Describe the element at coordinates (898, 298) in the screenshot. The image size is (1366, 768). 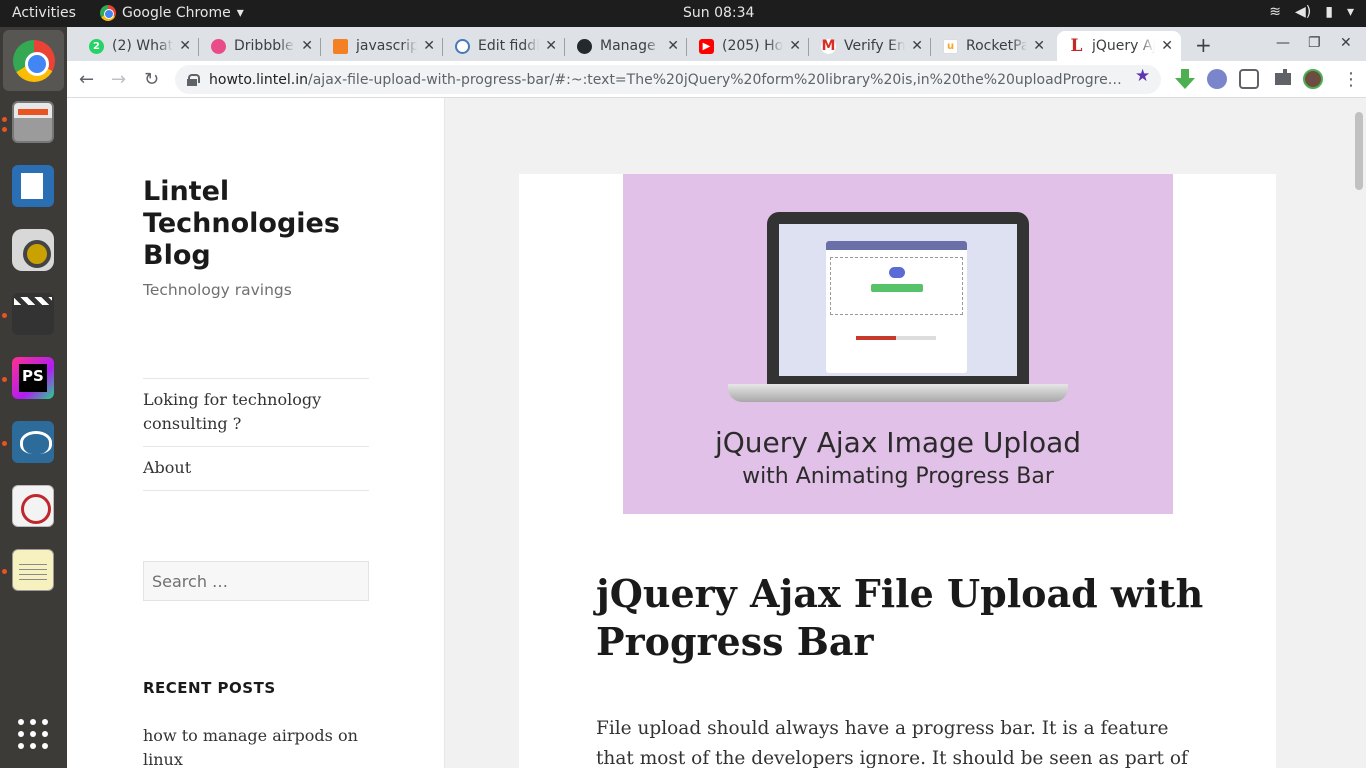
I see `laptop-illustration` at that location.